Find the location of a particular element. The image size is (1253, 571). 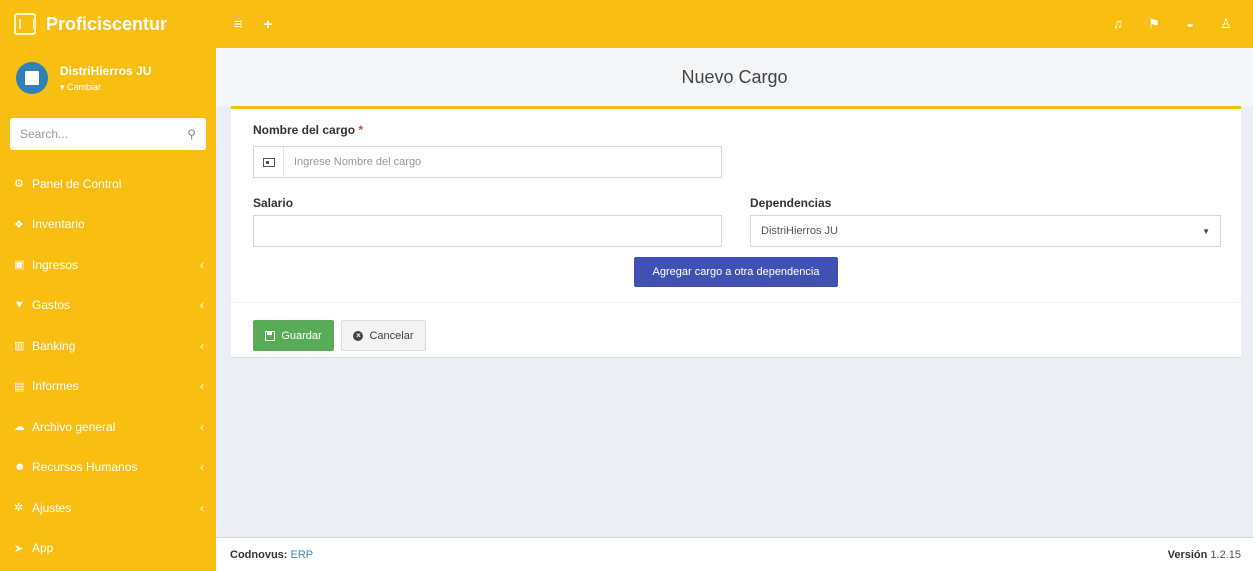

search-box: ⚲ is located at coordinates (108, 134).